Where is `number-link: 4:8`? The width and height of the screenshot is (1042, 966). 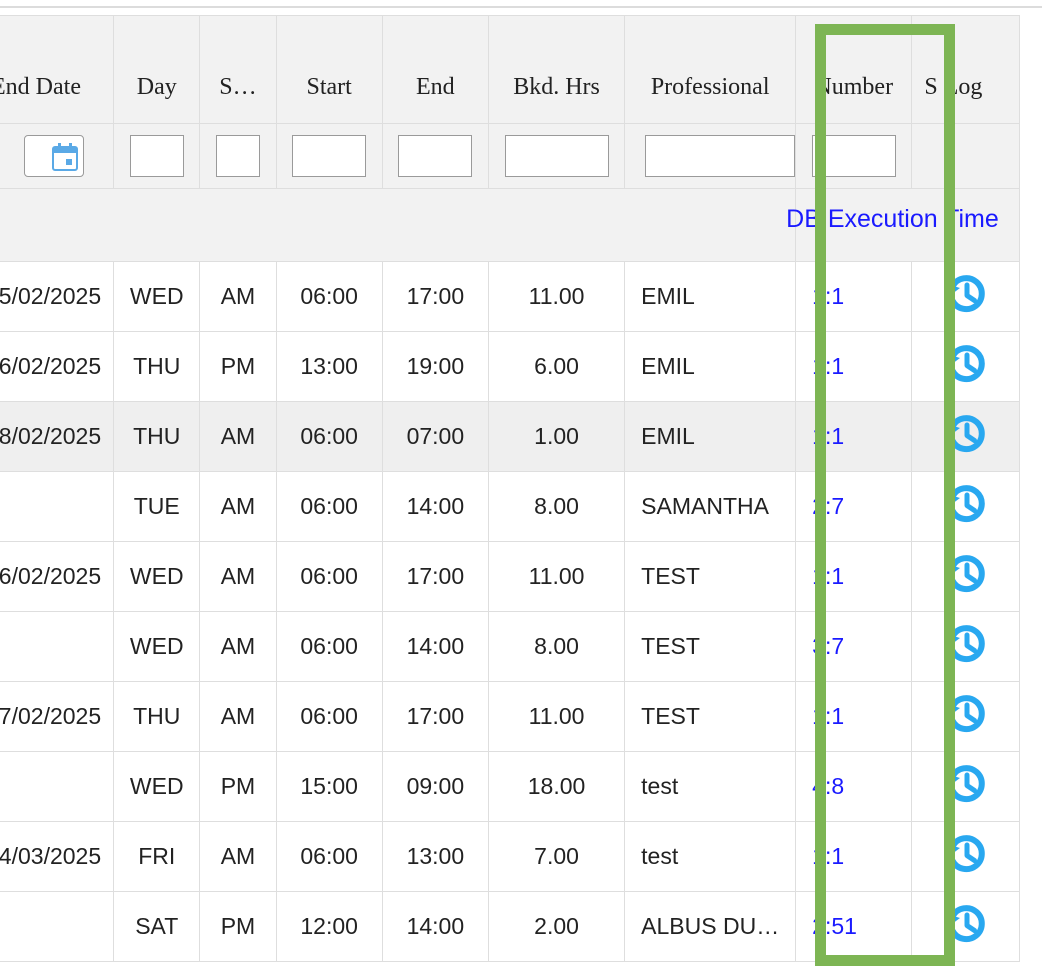
number-link: 4:8 is located at coordinates (828, 786).